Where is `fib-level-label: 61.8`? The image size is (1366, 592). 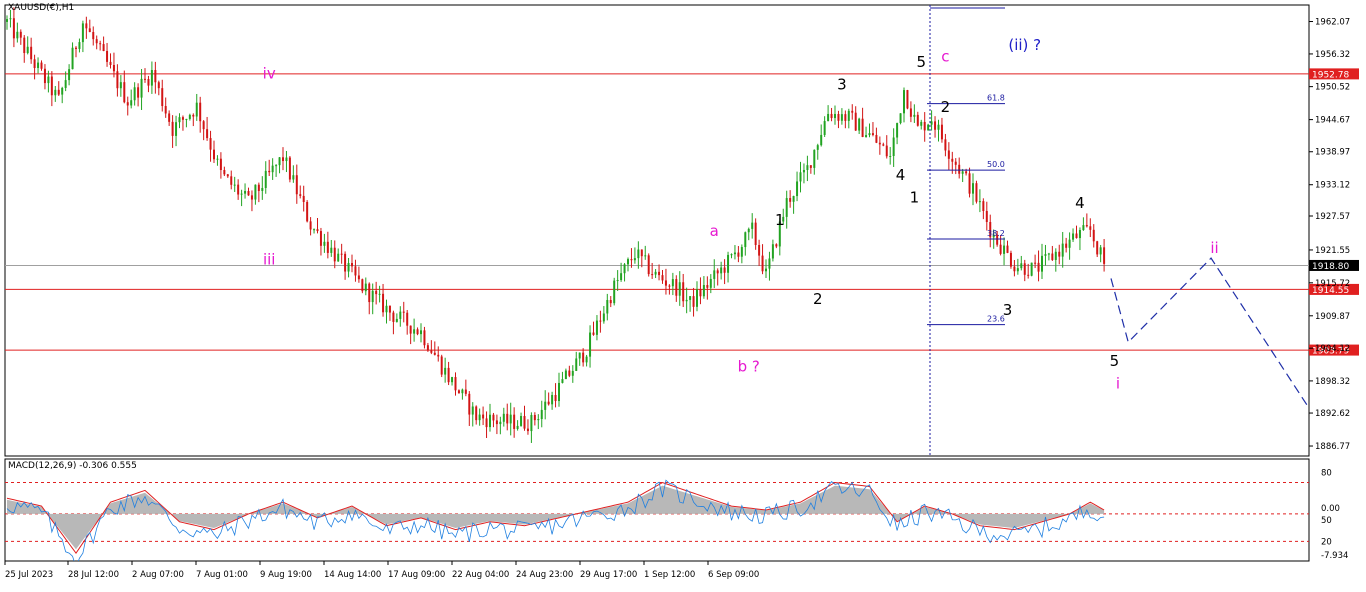
fib-level-label: 61.8 is located at coordinates (996, 98).